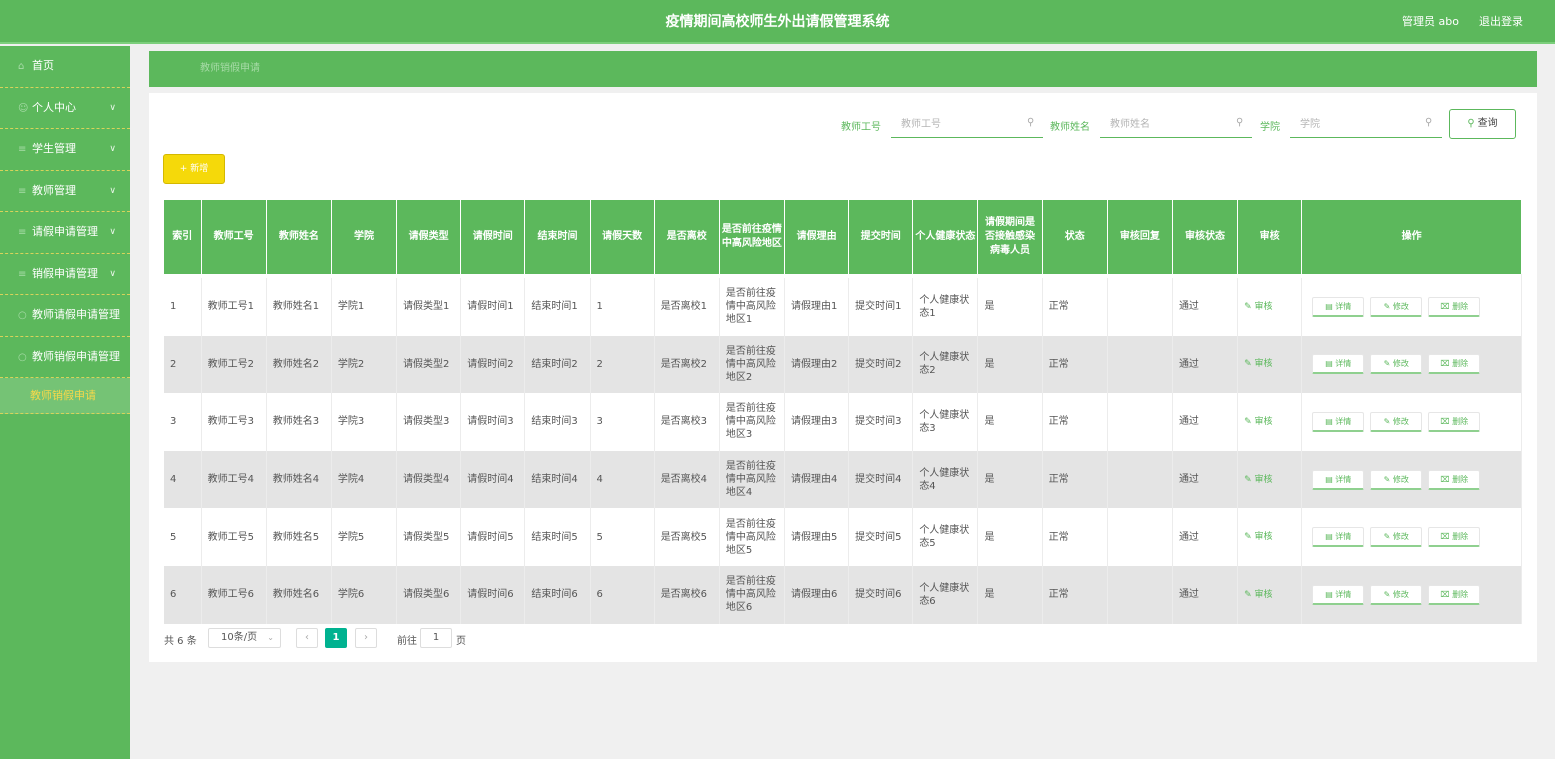  I want to click on column-header: 是否前往疫情中高风险地区, so click(752, 237).